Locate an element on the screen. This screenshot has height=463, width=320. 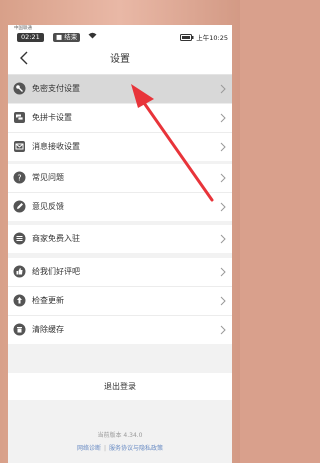
red-arrow-annotation is located at coordinates (172, 143).